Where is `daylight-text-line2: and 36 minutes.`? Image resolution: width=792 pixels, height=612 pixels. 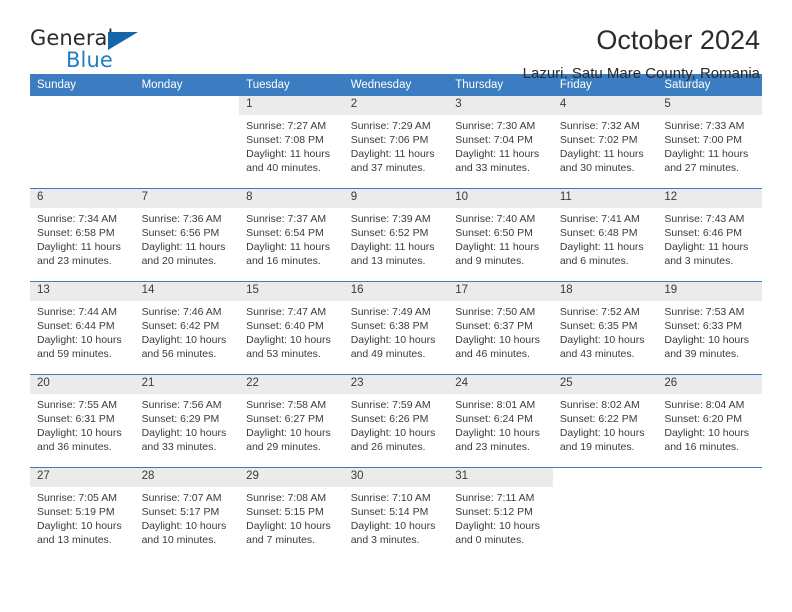
daylight-text-line2: and 36 minutes. is located at coordinates (74, 447).